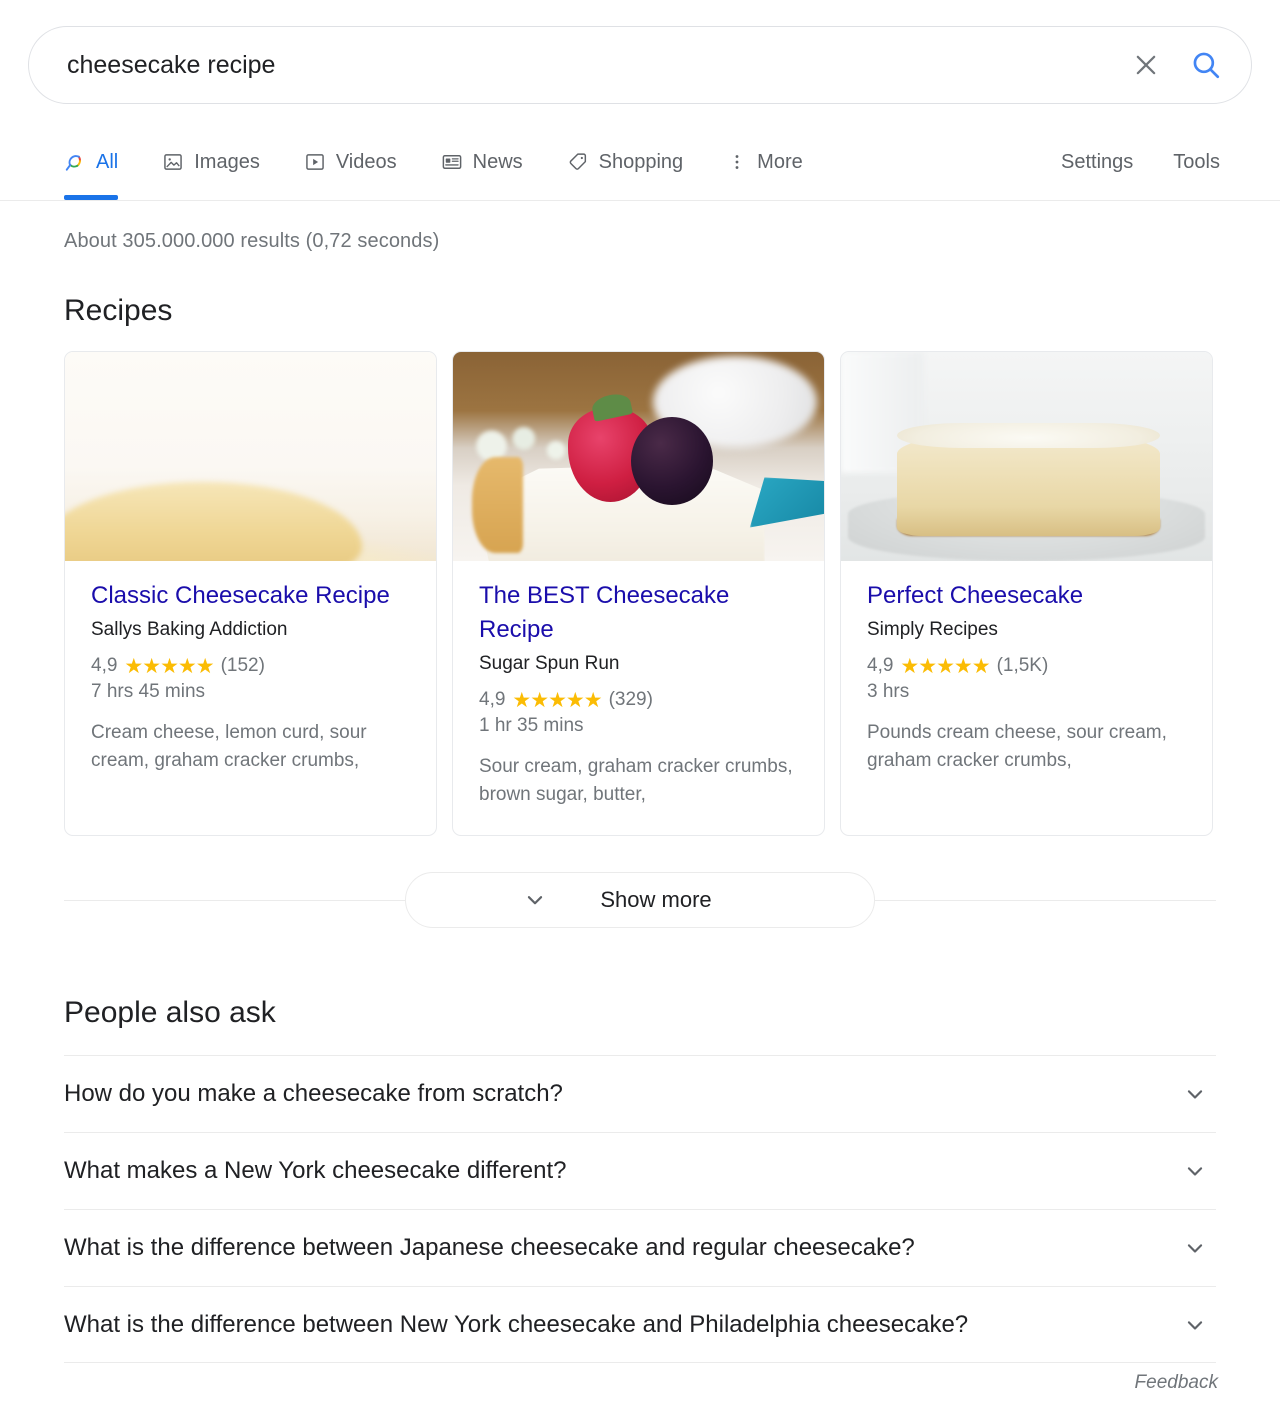 The height and width of the screenshot is (1417, 1280). I want to click on clear-search-button, so click(1146, 65).